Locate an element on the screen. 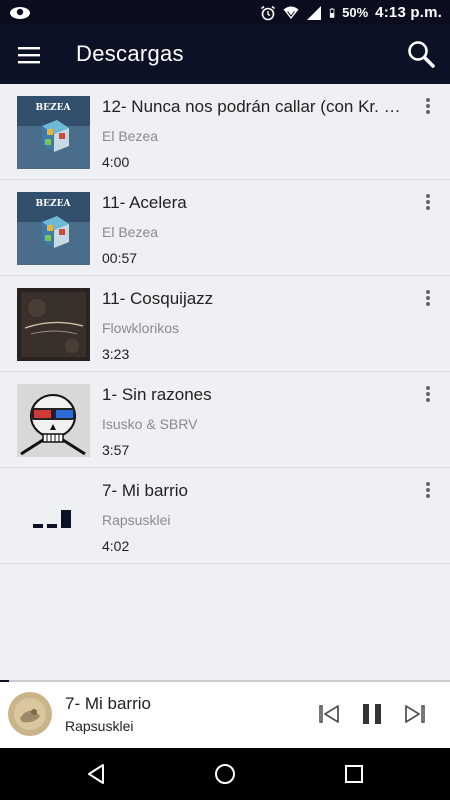  alarm-icon is located at coordinates (268, 12).